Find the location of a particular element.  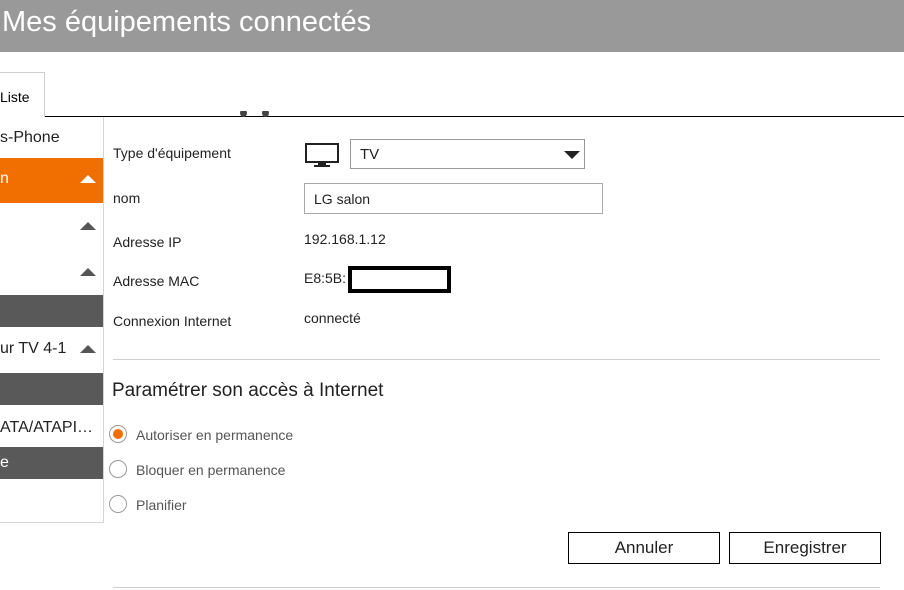

device-sidebar: s-Phone n ur TV 4-1 ATA/ATAPI… e is located at coordinates (52, 320).